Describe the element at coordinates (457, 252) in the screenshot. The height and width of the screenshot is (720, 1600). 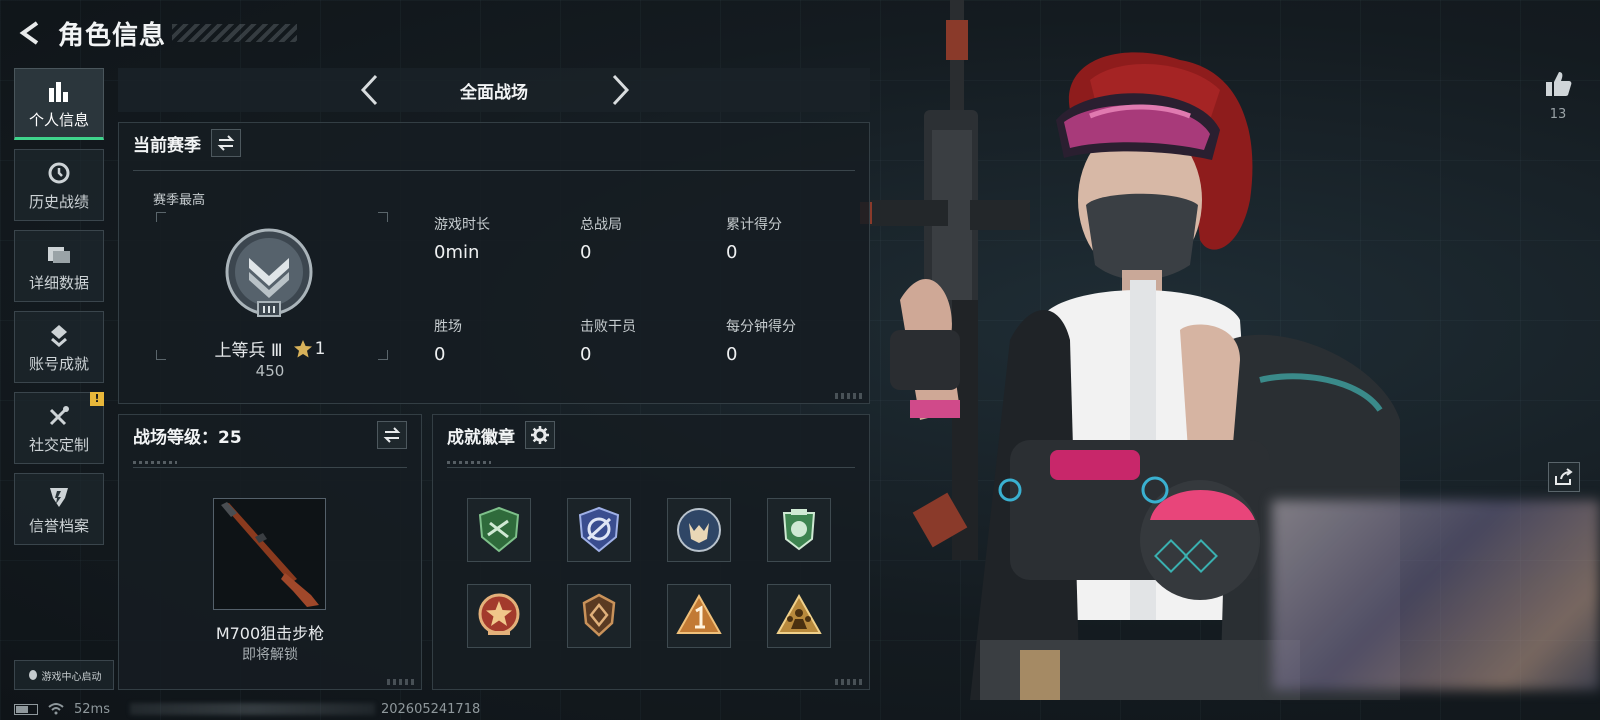
I see `stat-value-play-time: 0min` at that location.